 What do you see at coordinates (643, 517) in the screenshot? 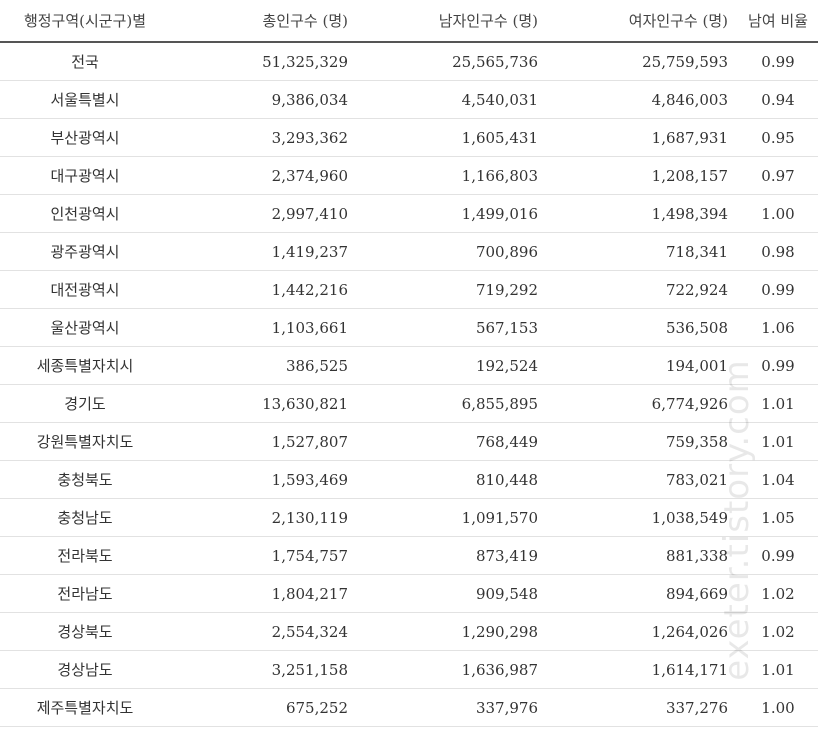
I see `cell-female-population: 1,038,549` at bounding box center [643, 517].